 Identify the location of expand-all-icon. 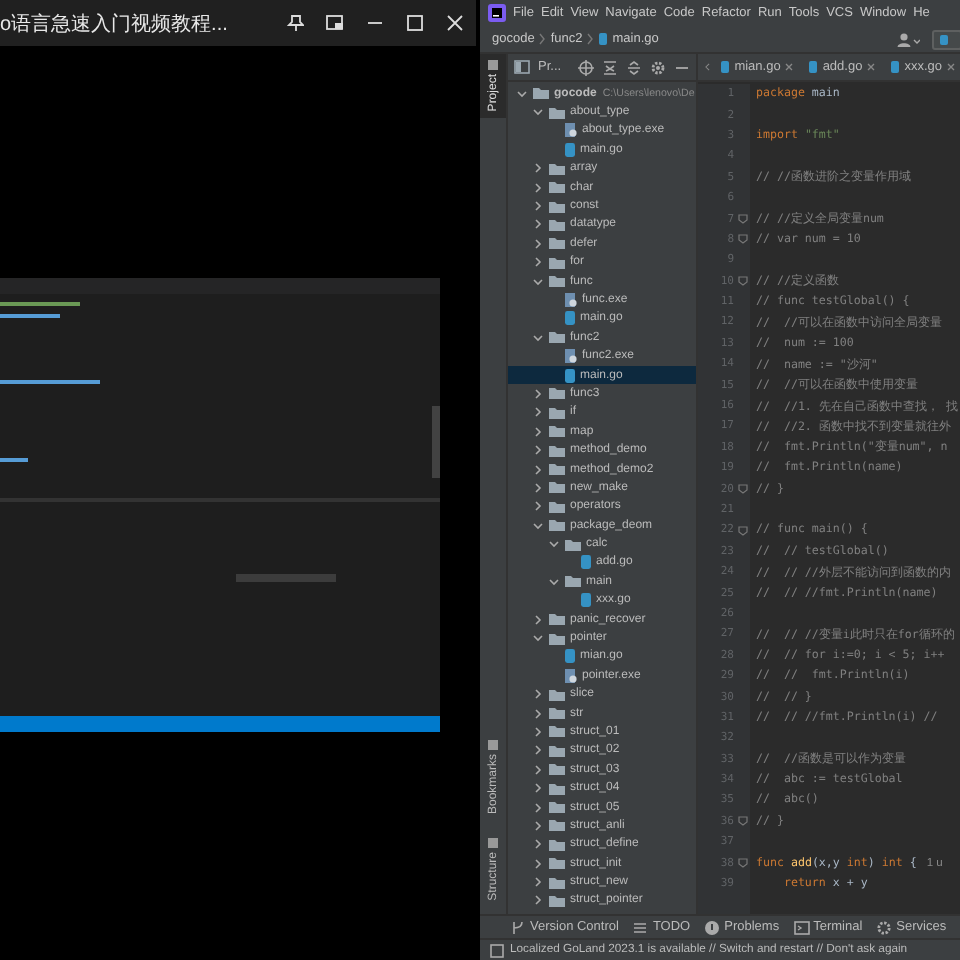
(633, 67).